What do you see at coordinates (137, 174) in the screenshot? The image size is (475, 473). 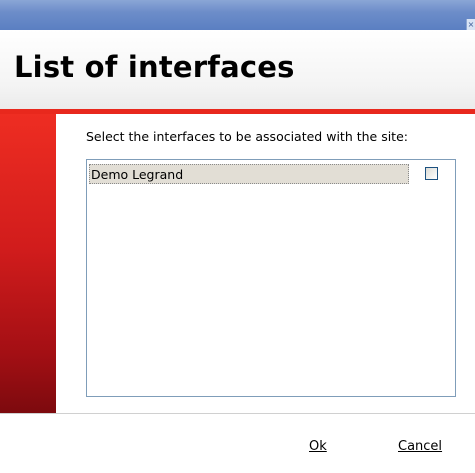 I see `list-item-label: Demo Legrand` at bounding box center [137, 174].